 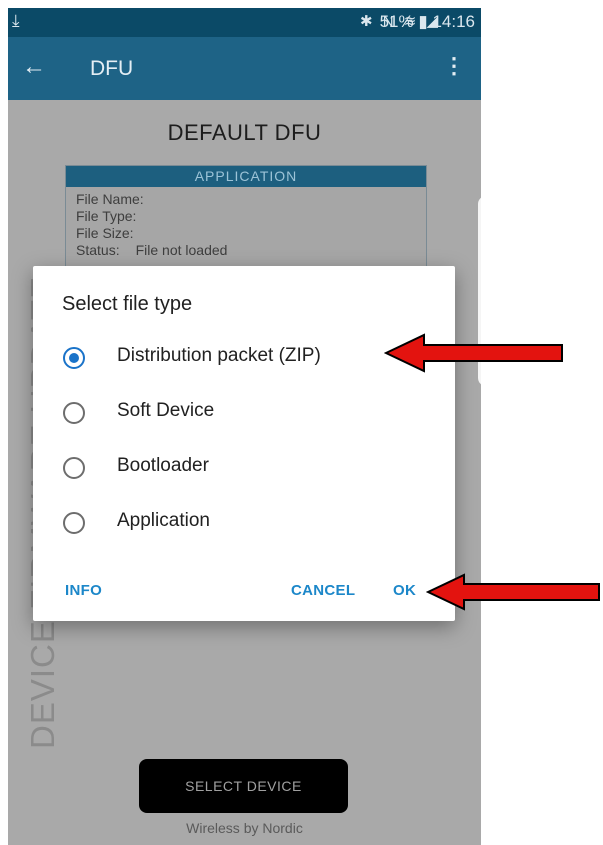 What do you see at coordinates (152, 250) in the screenshot?
I see `status-row: Status: File not loaded` at bounding box center [152, 250].